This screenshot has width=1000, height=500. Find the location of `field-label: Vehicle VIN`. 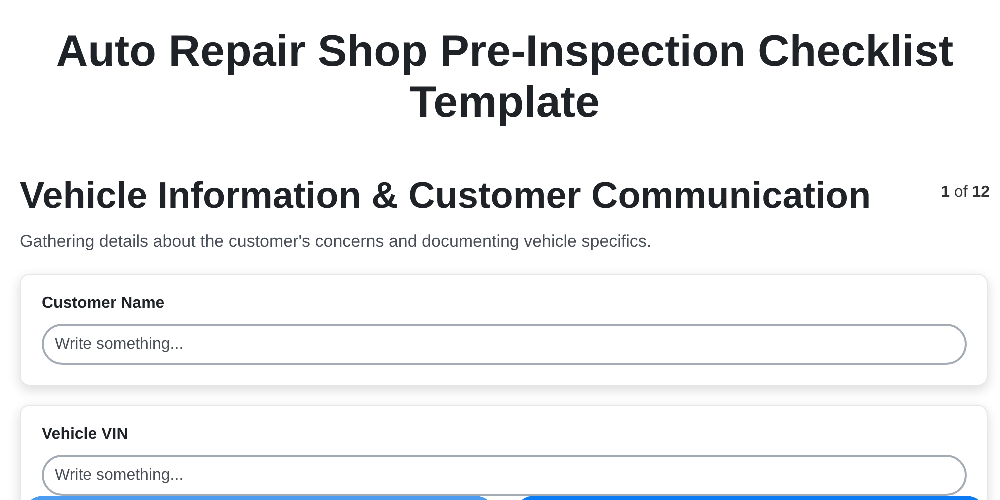

field-label: Vehicle VIN is located at coordinates (86, 435).